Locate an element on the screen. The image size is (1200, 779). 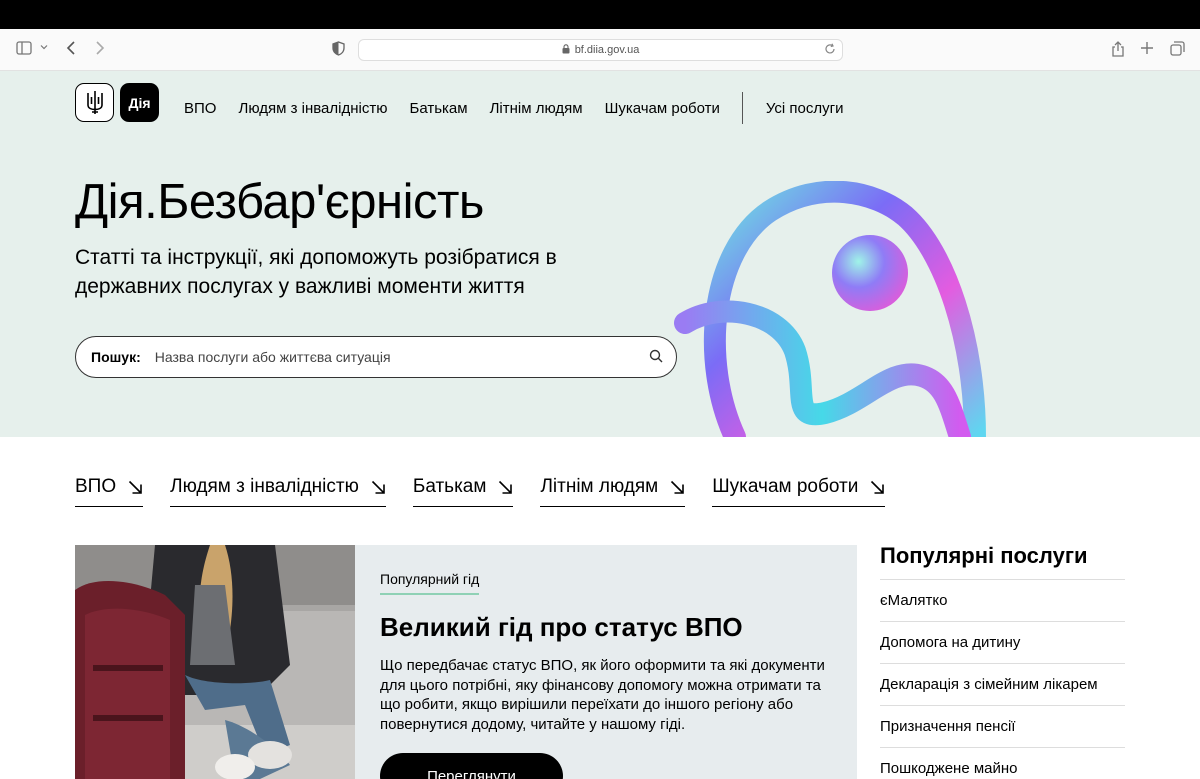
nav-item-job-seekers: Шукачам роботи is located at coordinates (662, 108).